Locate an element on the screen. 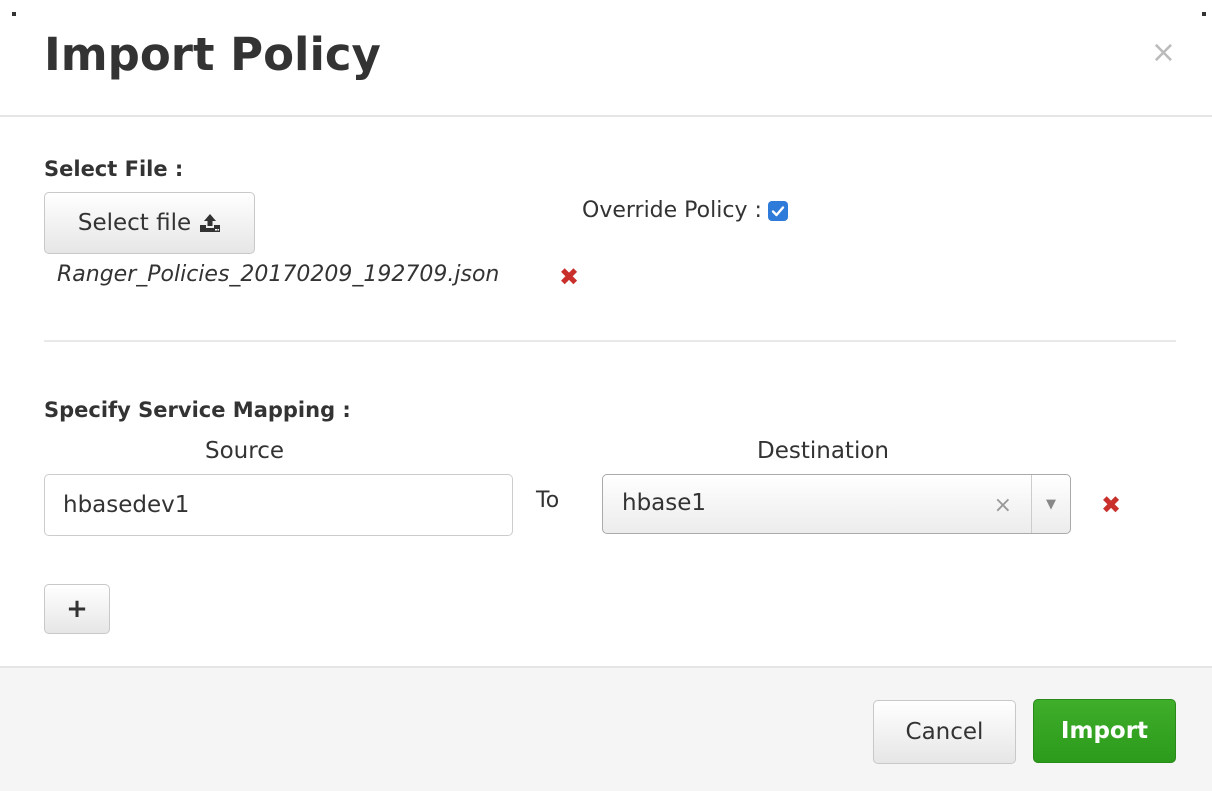  upload-icon is located at coordinates (210, 223).